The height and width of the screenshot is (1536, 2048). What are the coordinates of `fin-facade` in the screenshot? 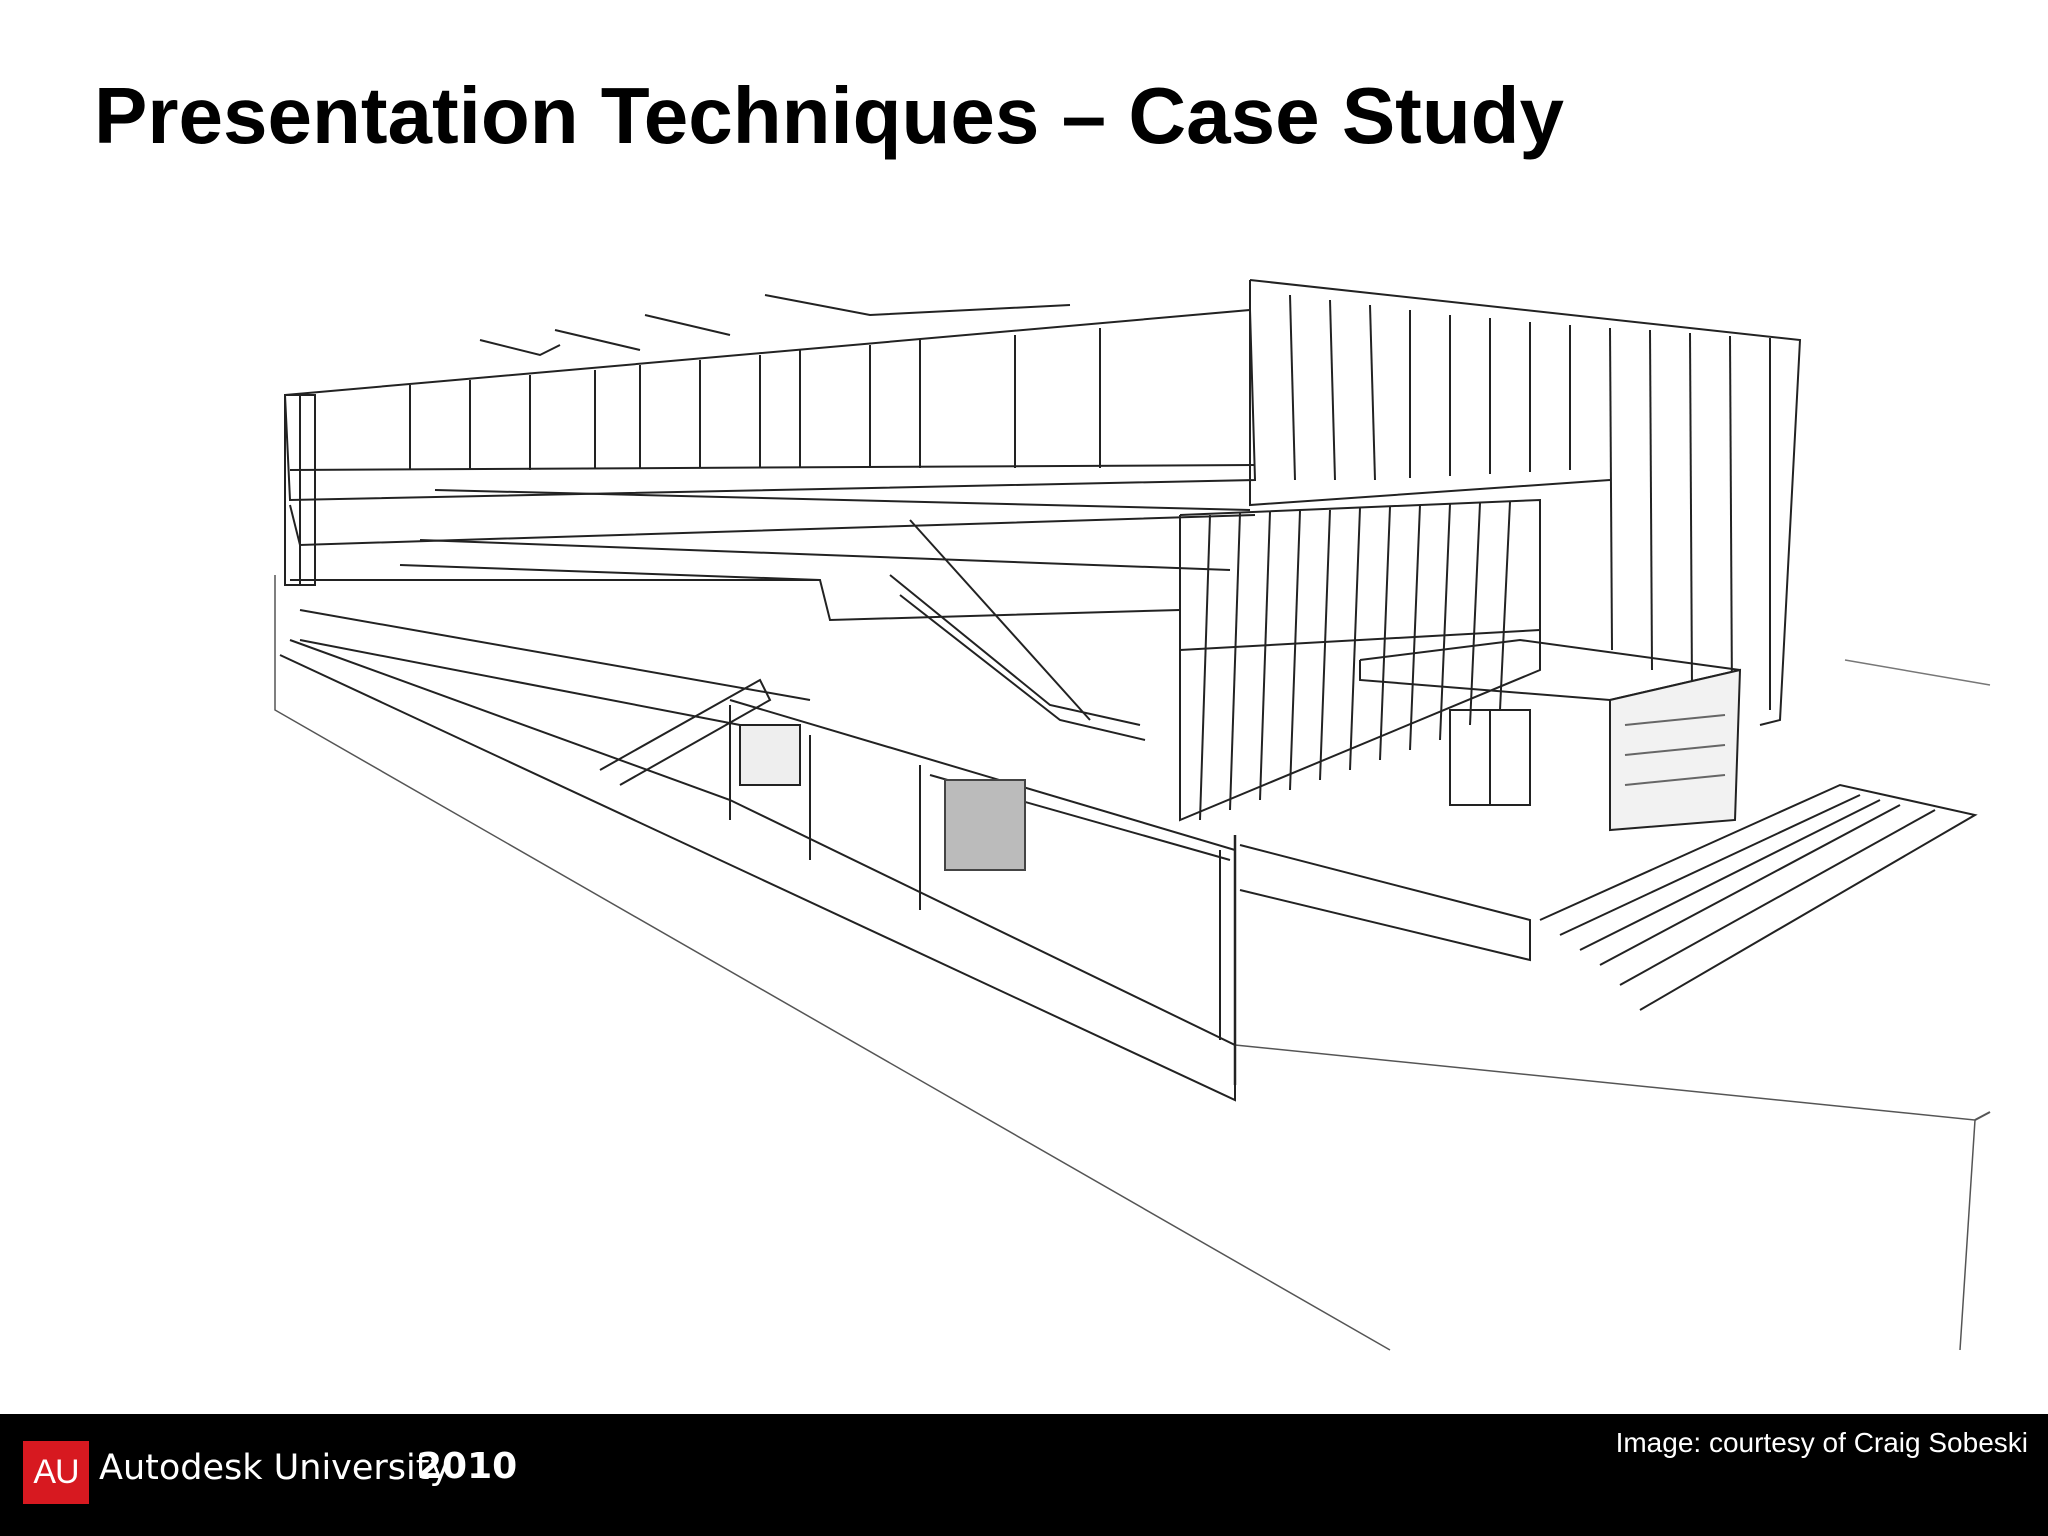 It's located at (1525, 502).